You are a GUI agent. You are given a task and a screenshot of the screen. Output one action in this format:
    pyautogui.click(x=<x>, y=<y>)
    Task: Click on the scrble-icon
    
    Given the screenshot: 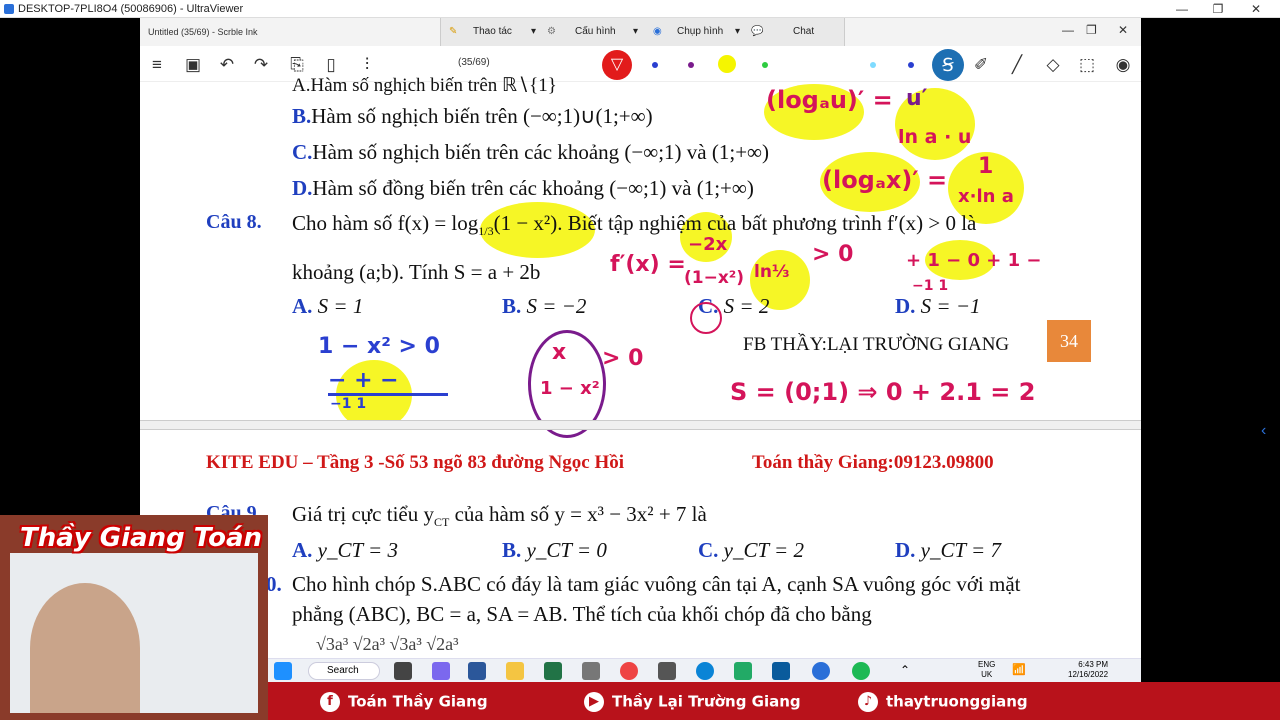 What is the action you would take?
    pyautogui.click(x=781, y=671)
    